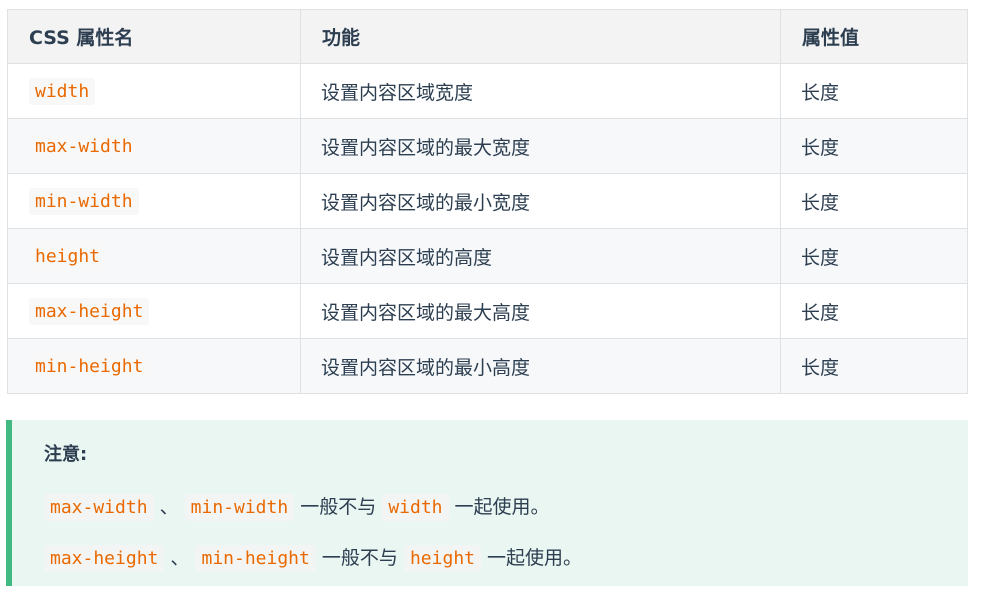  What do you see at coordinates (154, 36) in the screenshot?
I see `header-css-property-name: CSS 属性名` at bounding box center [154, 36].